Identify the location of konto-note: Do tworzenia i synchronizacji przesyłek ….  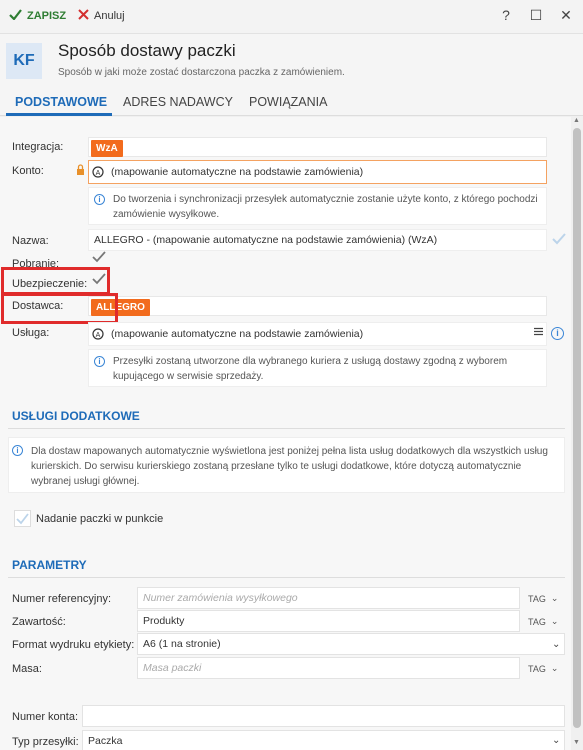
(317, 206).